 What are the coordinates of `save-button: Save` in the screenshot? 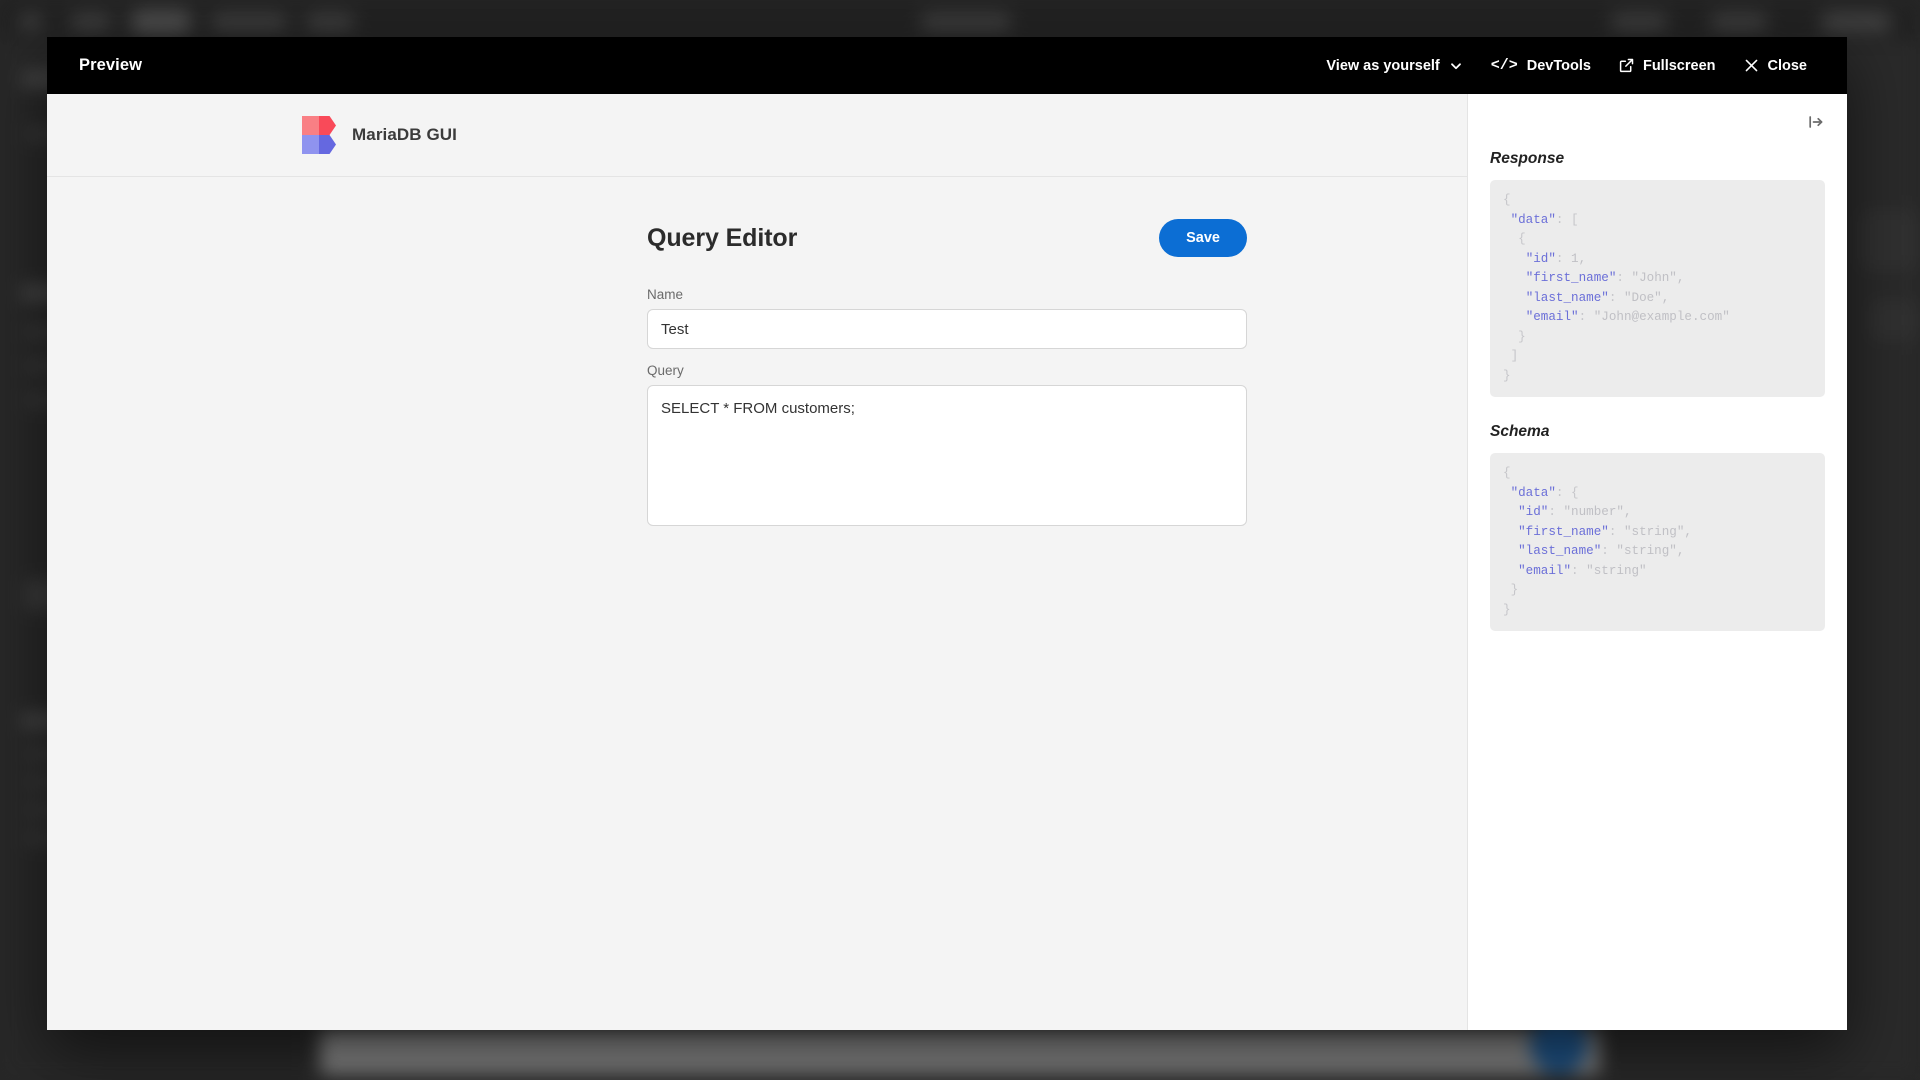 It's located at (1203, 238).